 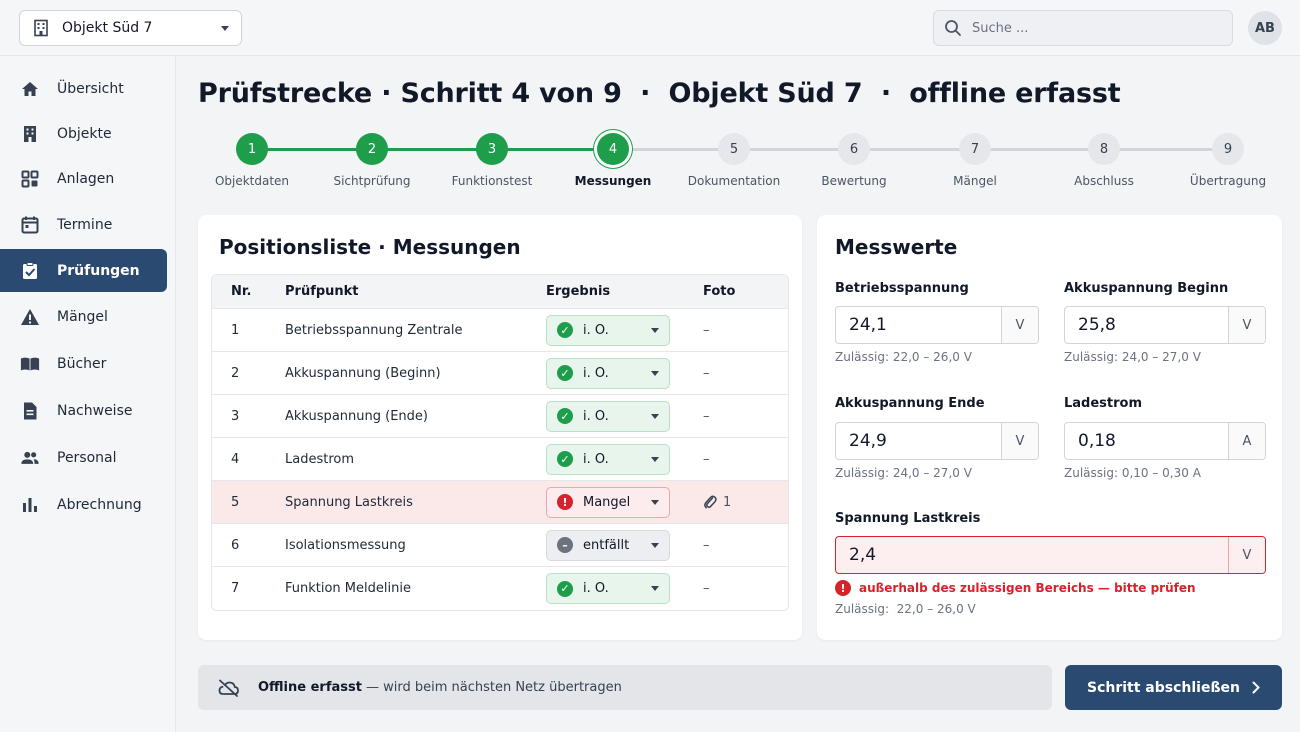 What do you see at coordinates (953, 28) in the screenshot?
I see `search-icon` at bounding box center [953, 28].